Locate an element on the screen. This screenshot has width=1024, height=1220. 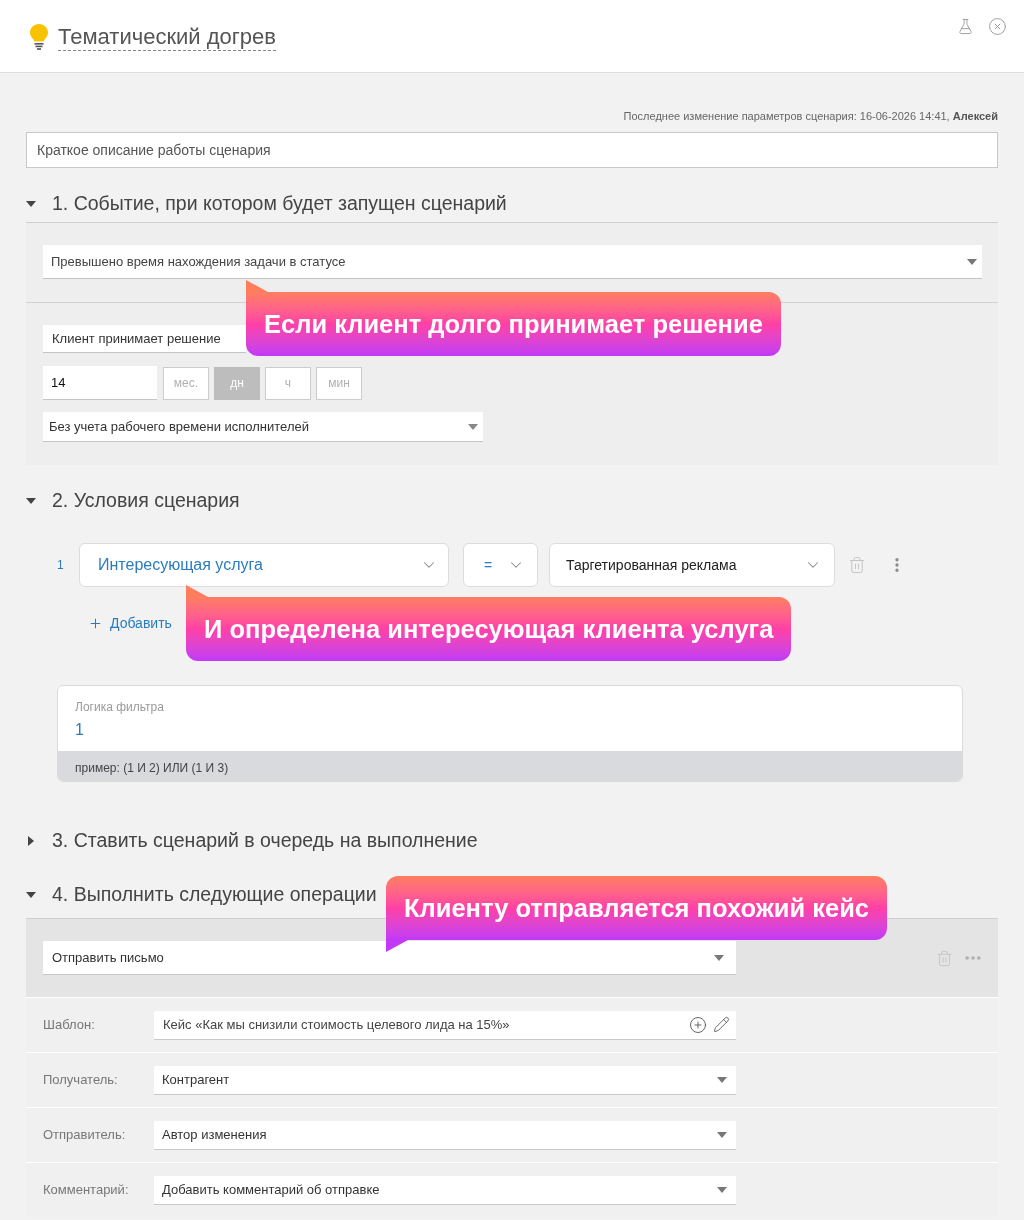
pencil-icon is located at coordinates (721, 1024).